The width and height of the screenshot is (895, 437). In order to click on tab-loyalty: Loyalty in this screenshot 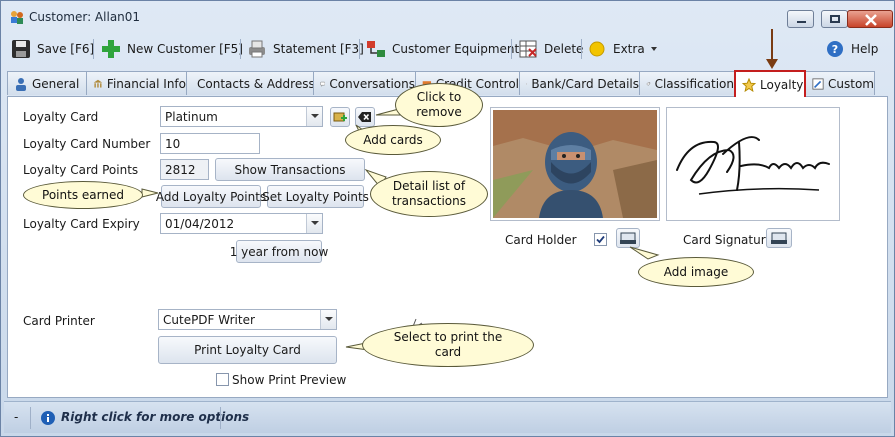, I will do `click(770, 83)`.